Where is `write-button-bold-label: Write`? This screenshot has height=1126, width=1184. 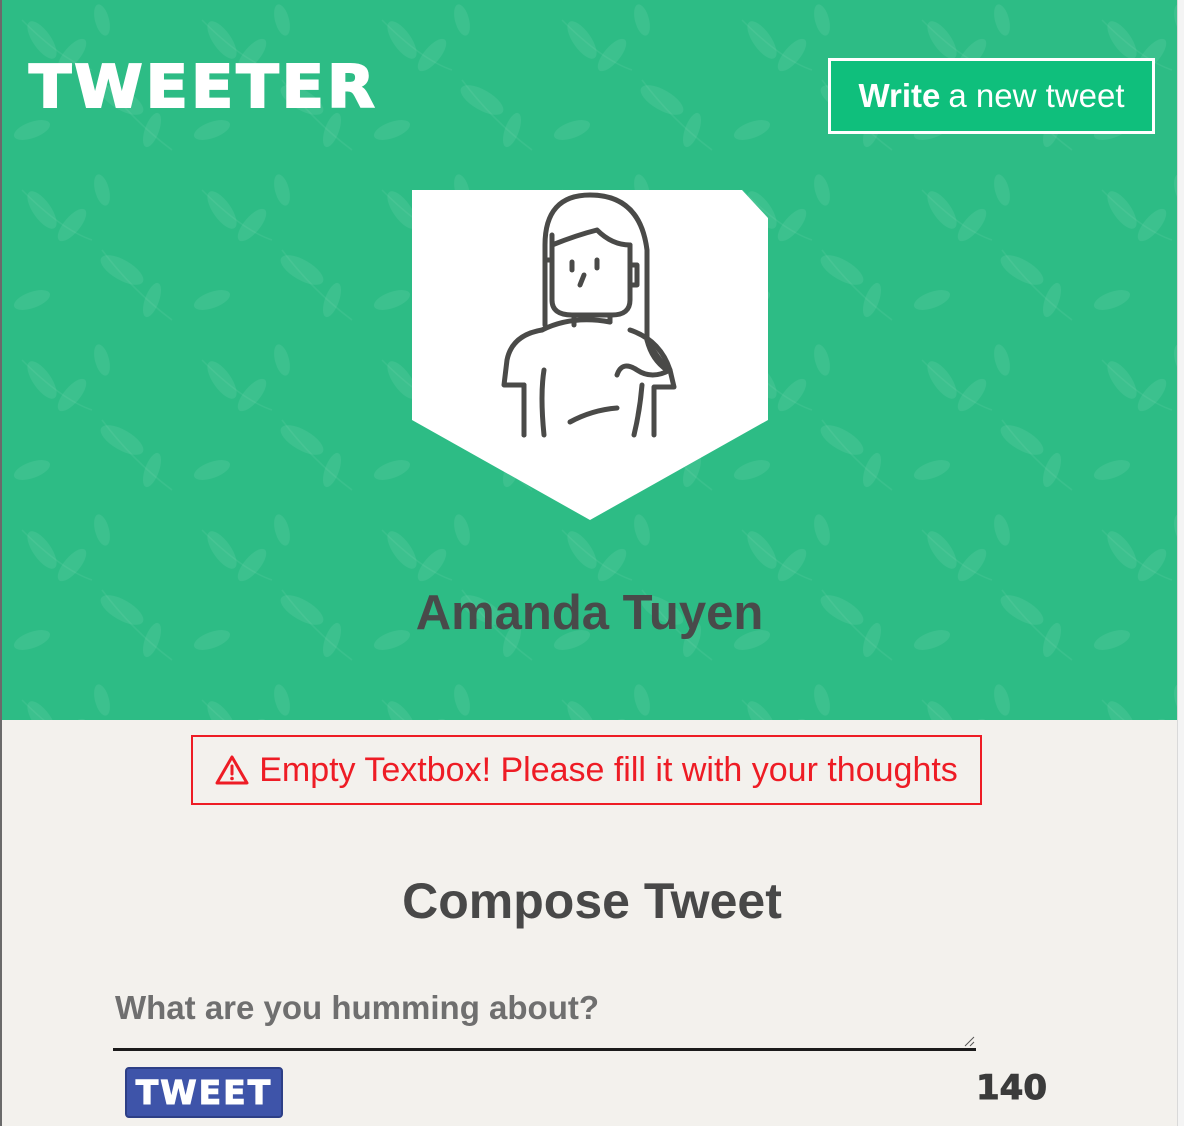 write-button-bold-label: Write is located at coordinates (899, 95).